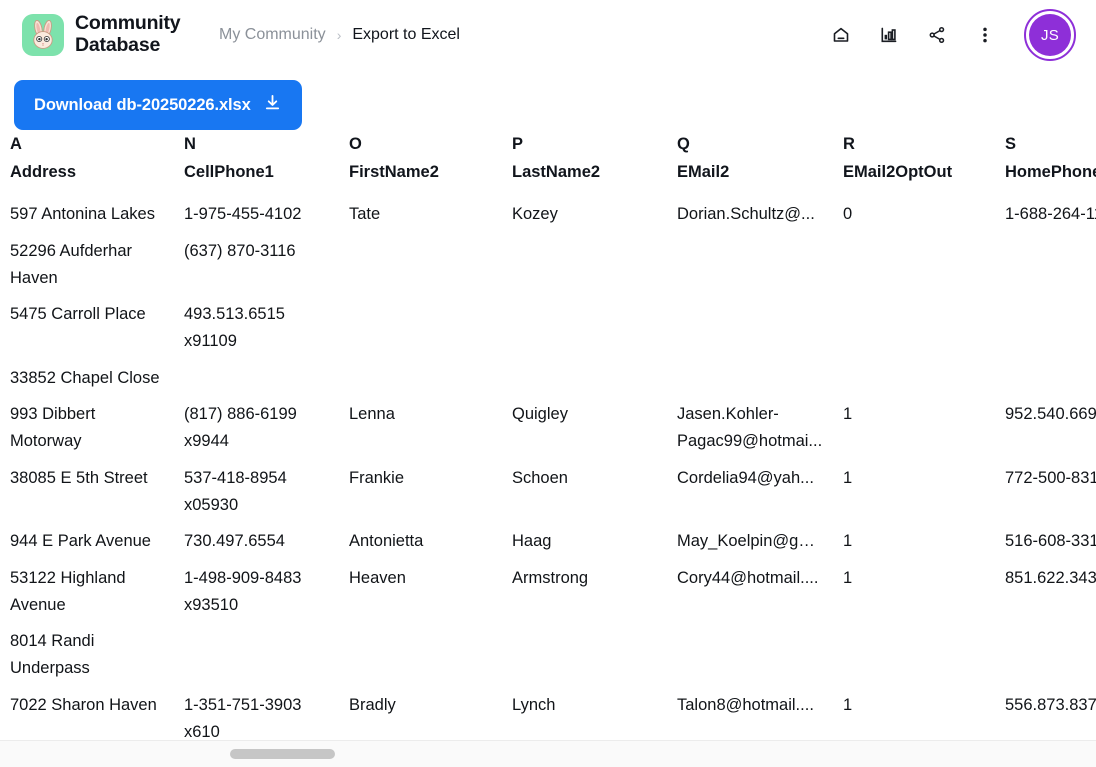 The width and height of the screenshot is (1096, 767). I want to click on column-name: HomePhone1, so click(1050, 172).